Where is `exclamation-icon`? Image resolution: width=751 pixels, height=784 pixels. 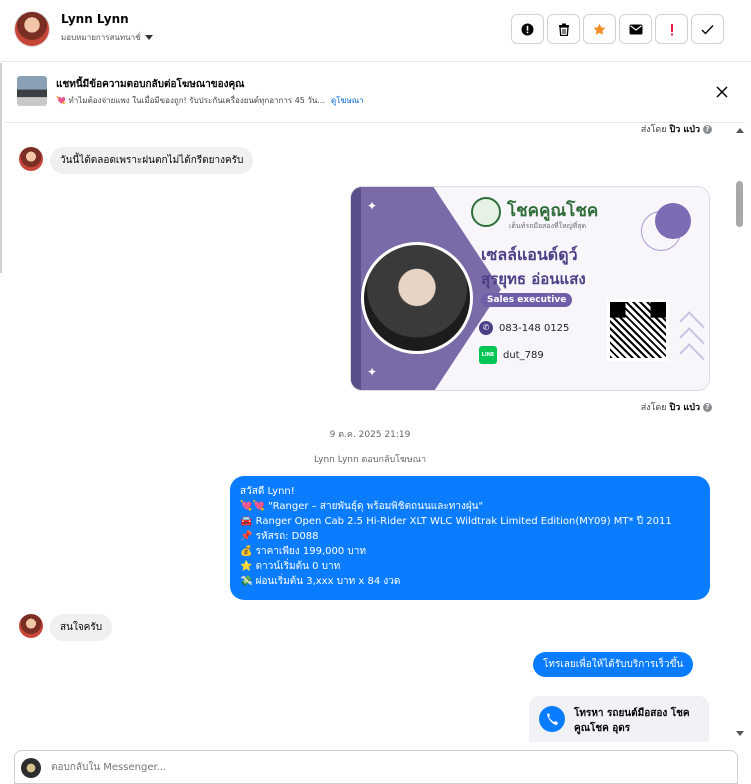
exclamation-icon is located at coordinates (671, 29).